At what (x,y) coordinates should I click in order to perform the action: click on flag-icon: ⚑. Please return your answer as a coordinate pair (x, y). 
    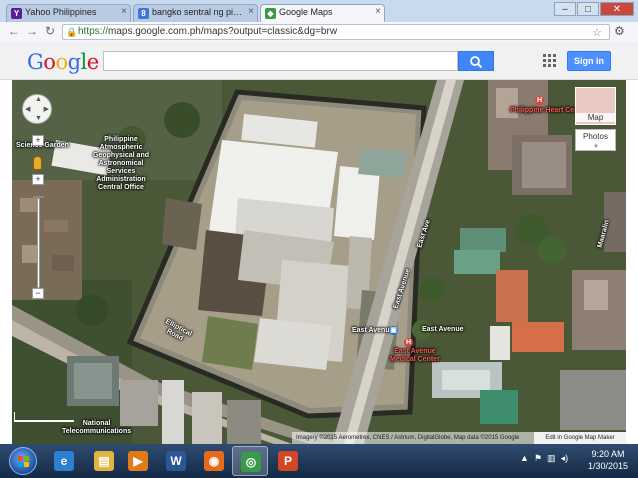
    Looking at the image, I should click on (538, 458).